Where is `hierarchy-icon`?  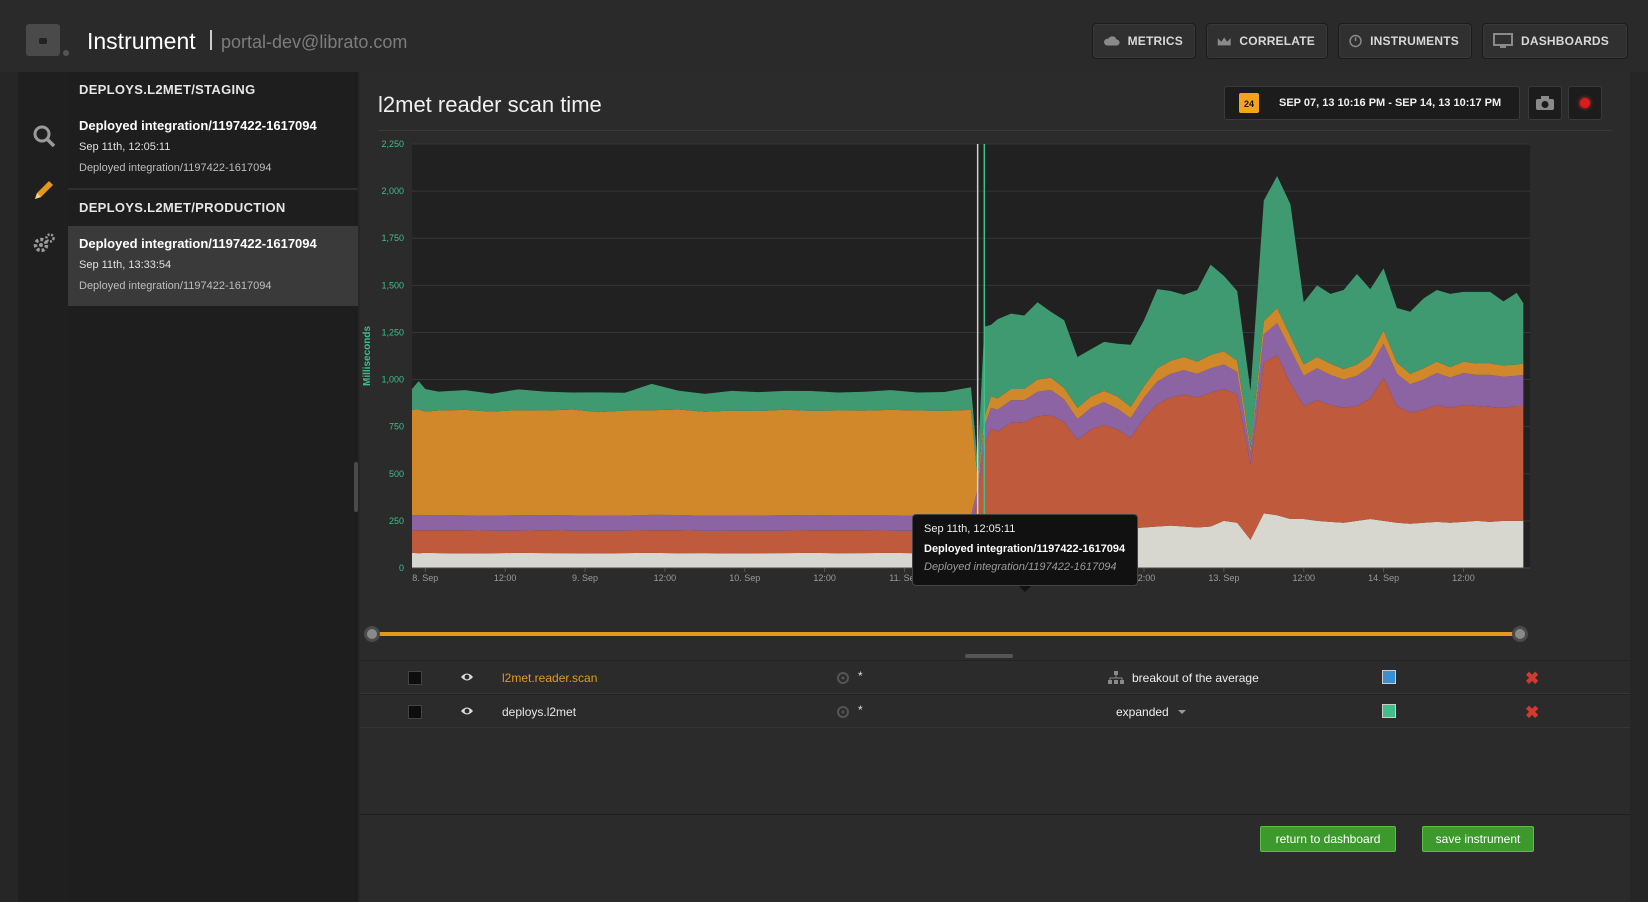
hierarchy-icon is located at coordinates (1116, 677).